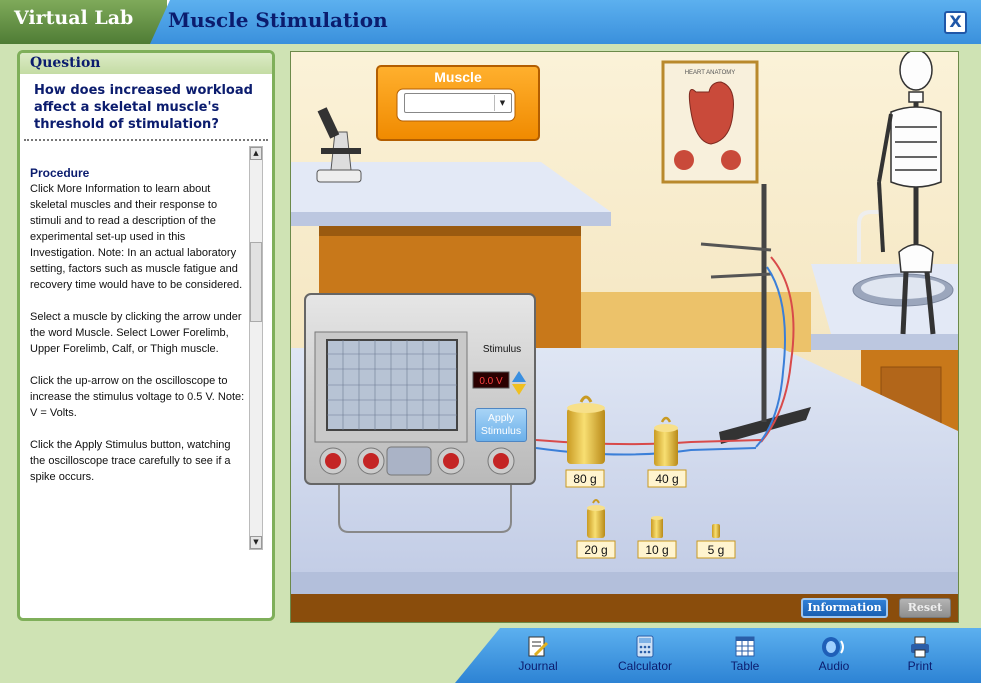 This screenshot has width=981, height=683. What do you see at coordinates (745, 666) in the screenshot?
I see `table-label: Table` at bounding box center [745, 666].